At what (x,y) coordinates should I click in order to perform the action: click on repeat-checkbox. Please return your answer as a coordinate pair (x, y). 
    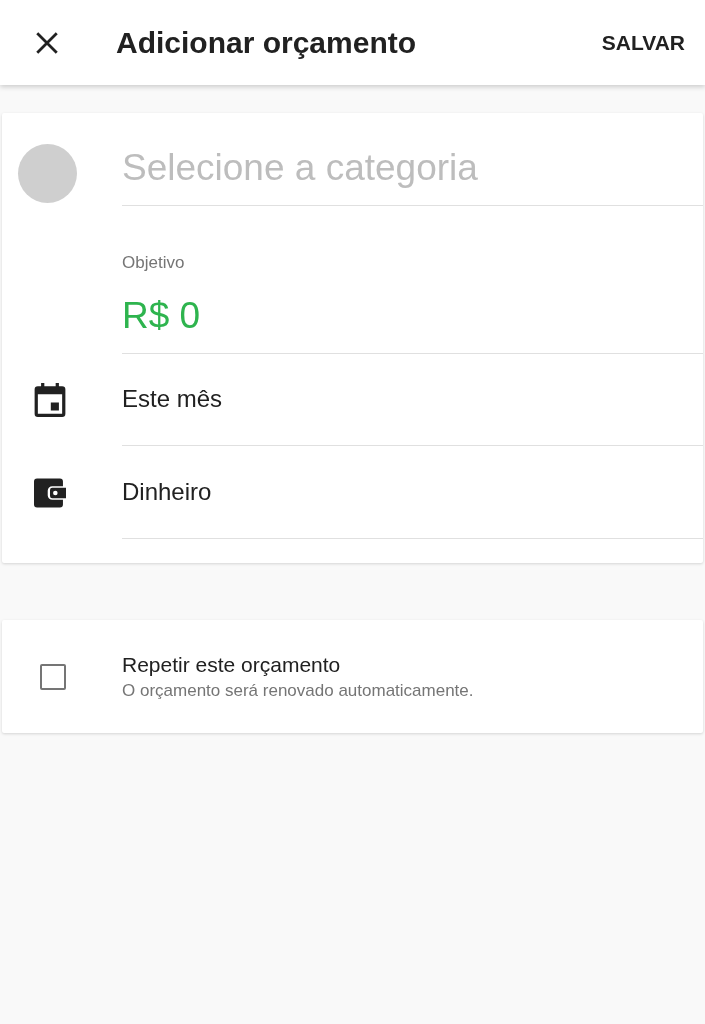
    Looking at the image, I should click on (53, 676).